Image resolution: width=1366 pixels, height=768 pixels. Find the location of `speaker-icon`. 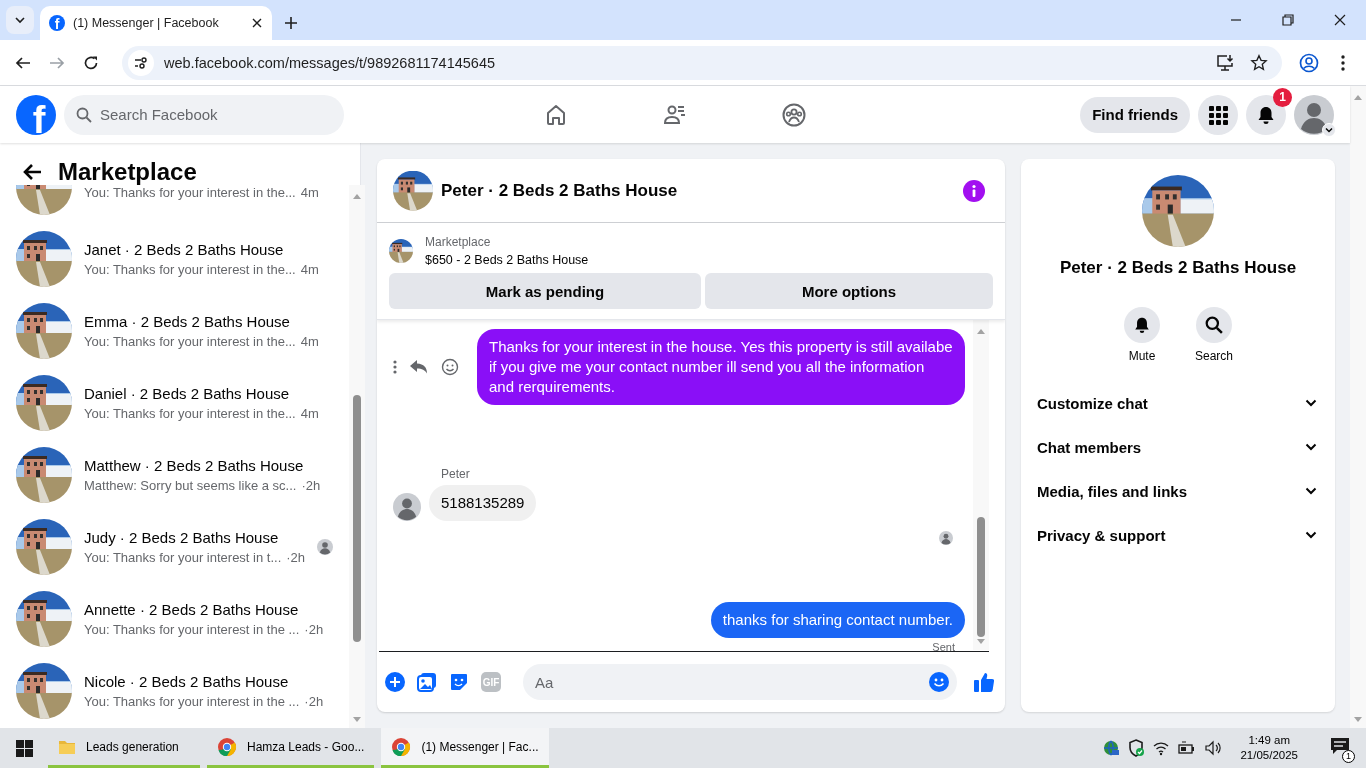

speaker-icon is located at coordinates (1213, 748).